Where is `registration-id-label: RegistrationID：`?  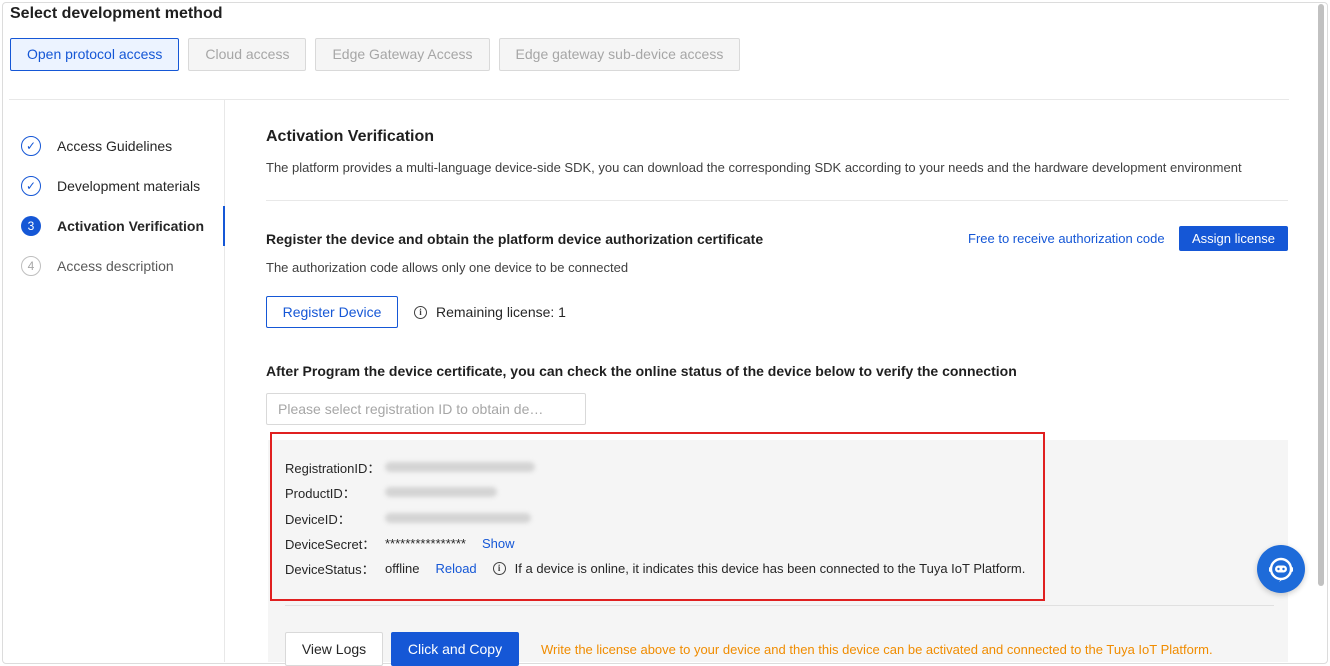
registration-id-label: RegistrationID： is located at coordinates (333, 468).